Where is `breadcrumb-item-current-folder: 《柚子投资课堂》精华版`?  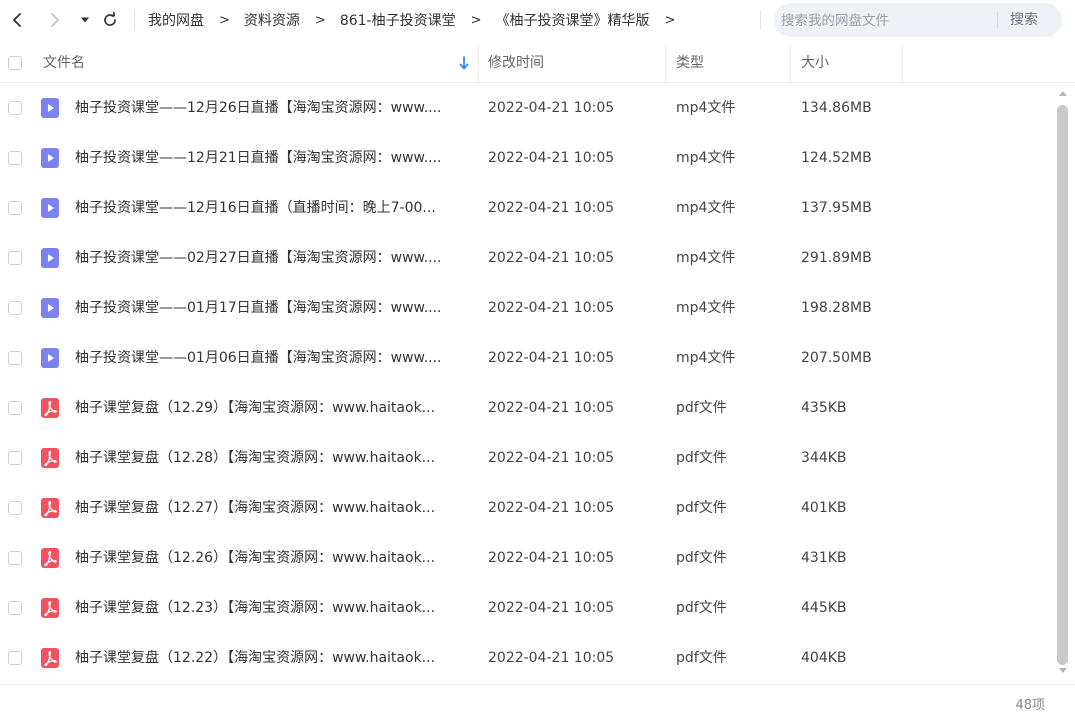 breadcrumb-item-current-folder: 《柚子投资课堂》精华版 is located at coordinates (573, 20).